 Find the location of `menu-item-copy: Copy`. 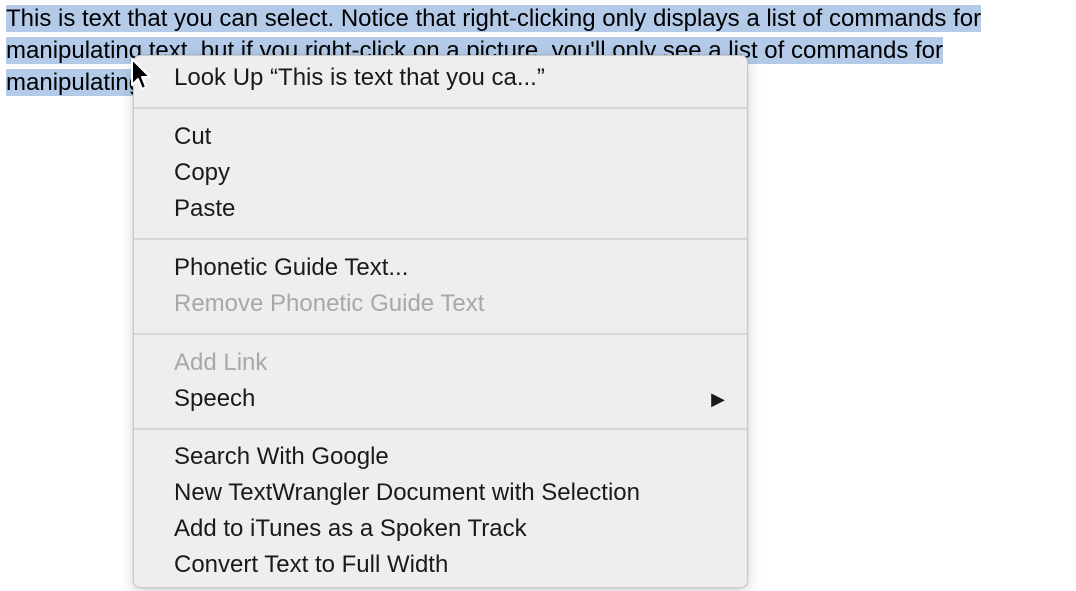

menu-item-copy: Copy is located at coordinates (440, 173).